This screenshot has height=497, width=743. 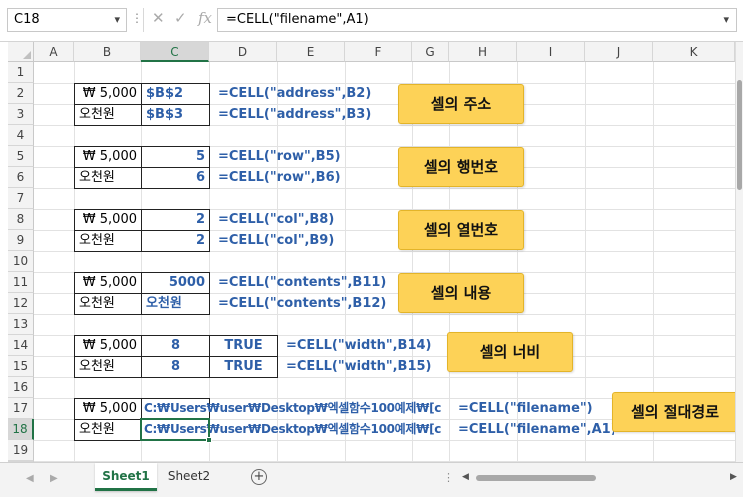 I want to click on note-contents: 셀의 내용, so click(x=461, y=293).